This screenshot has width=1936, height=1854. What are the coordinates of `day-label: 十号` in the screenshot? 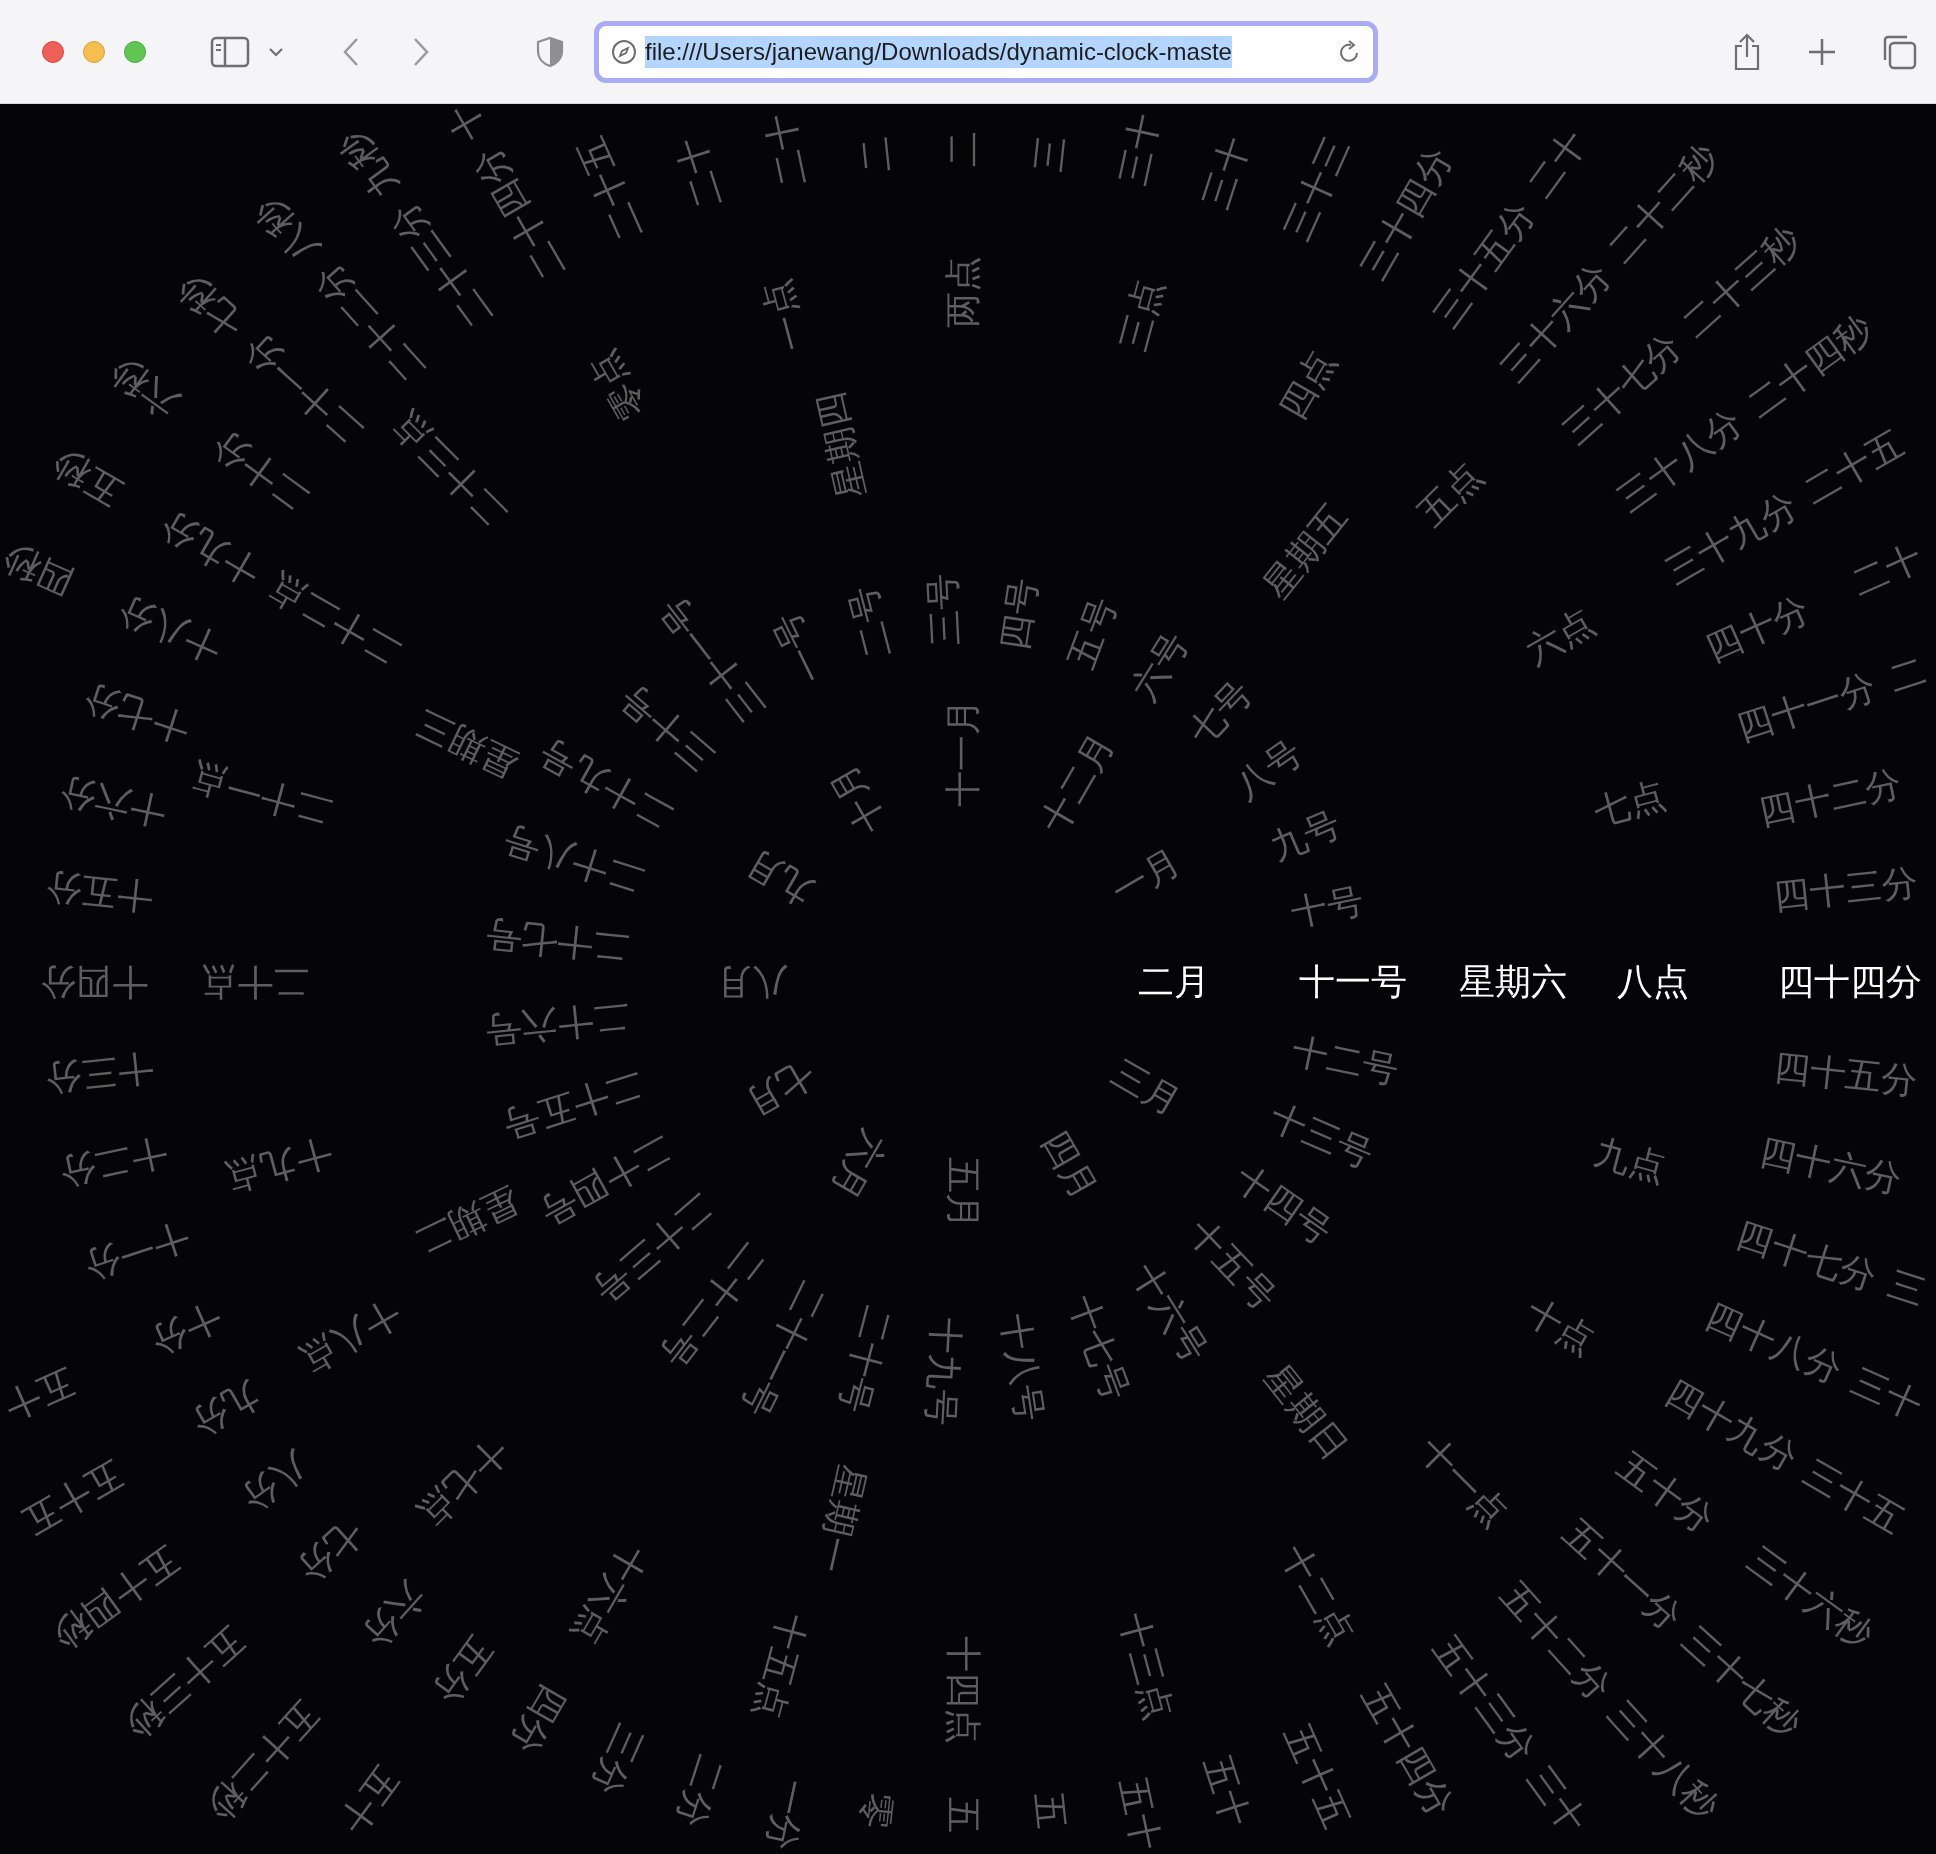 It's located at (1327, 907).